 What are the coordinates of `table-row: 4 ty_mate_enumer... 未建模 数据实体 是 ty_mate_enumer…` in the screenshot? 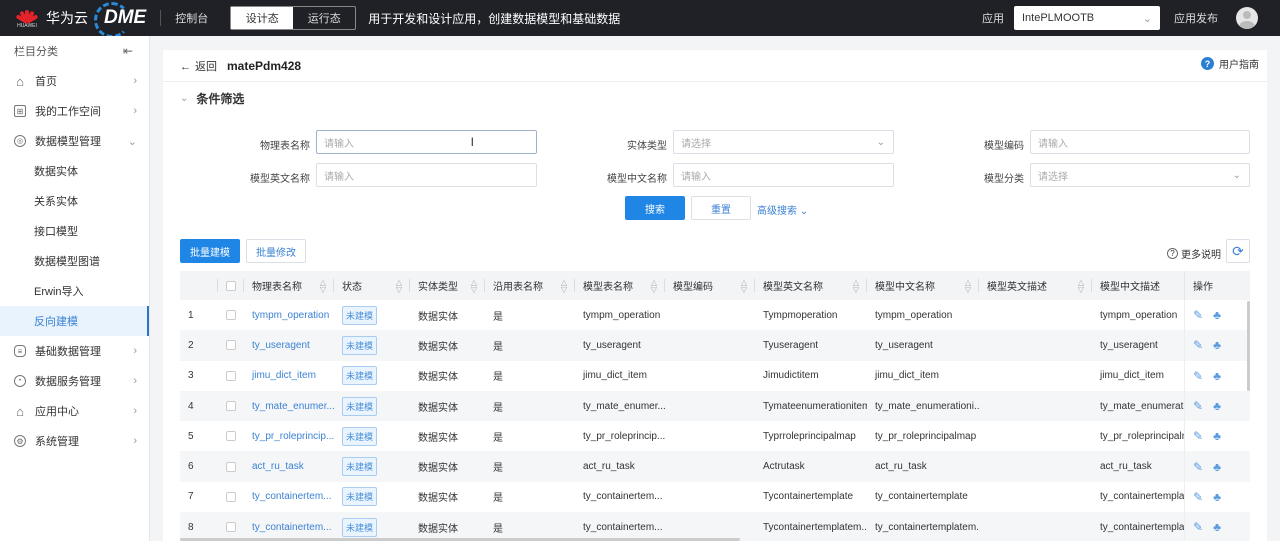 It's located at (715, 406).